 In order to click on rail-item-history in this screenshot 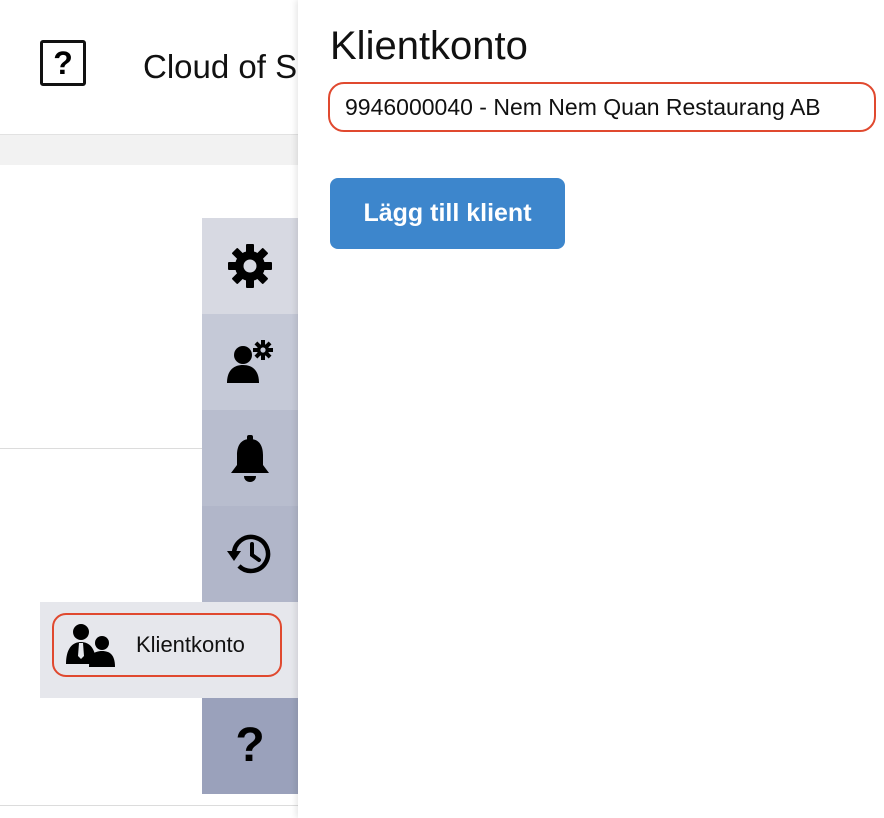, I will do `click(250, 554)`.